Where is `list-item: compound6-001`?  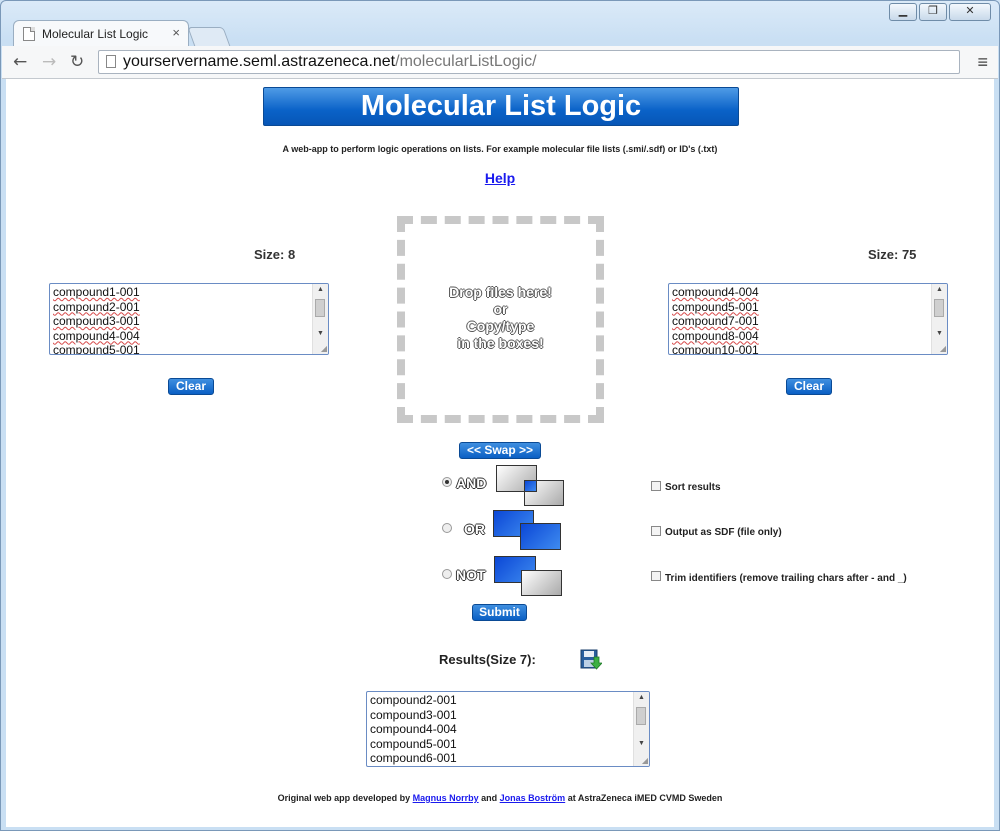
list-item: compound6-001 is located at coordinates (413, 758).